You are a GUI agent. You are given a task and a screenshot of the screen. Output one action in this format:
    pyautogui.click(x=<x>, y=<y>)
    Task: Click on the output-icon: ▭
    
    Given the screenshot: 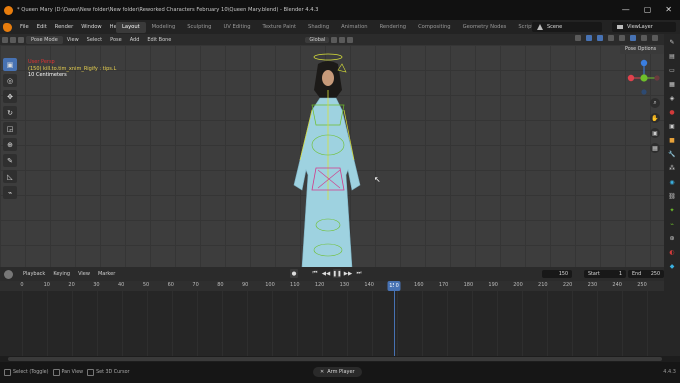 What is the action you would take?
    pyautogui.click(x=672, y=70)
    